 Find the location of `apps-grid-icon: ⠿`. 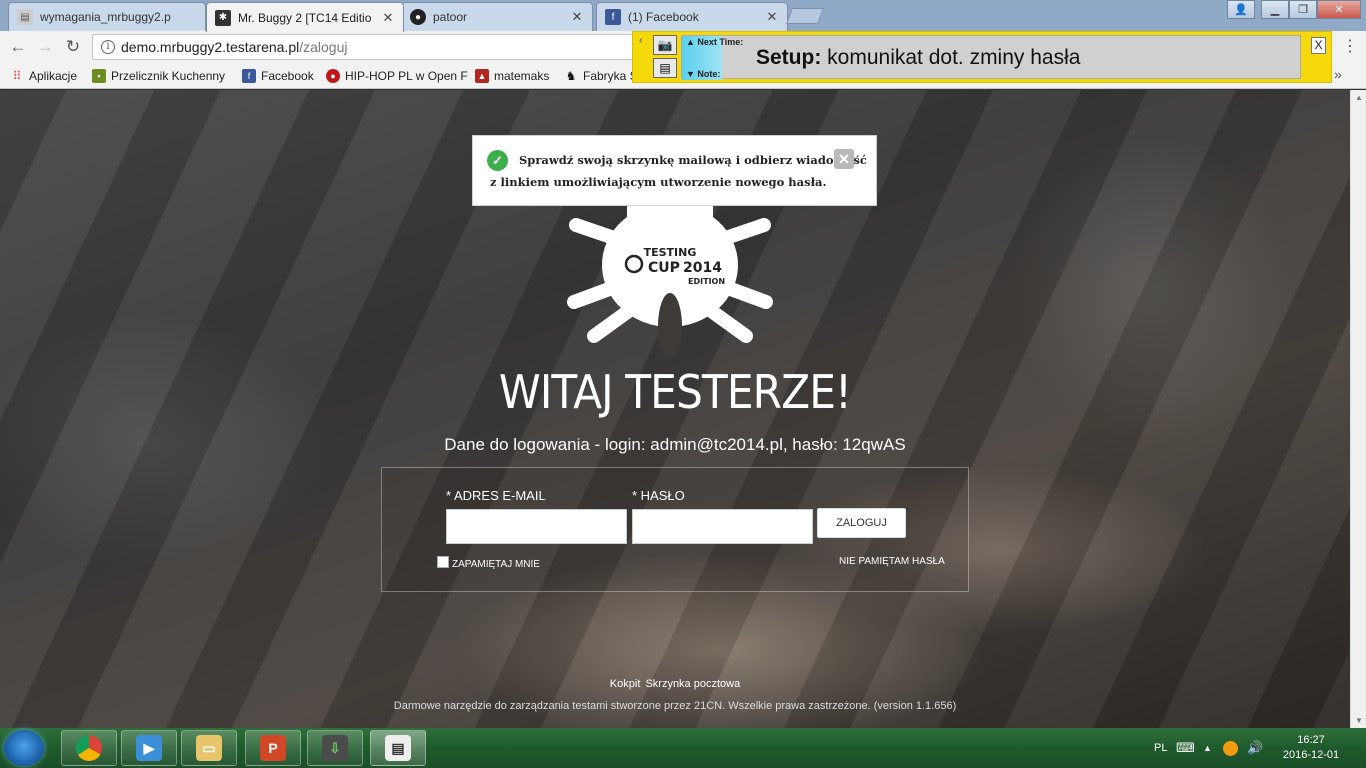

apps-grid-icon: ⠿ is located at coordinates (17, 76).